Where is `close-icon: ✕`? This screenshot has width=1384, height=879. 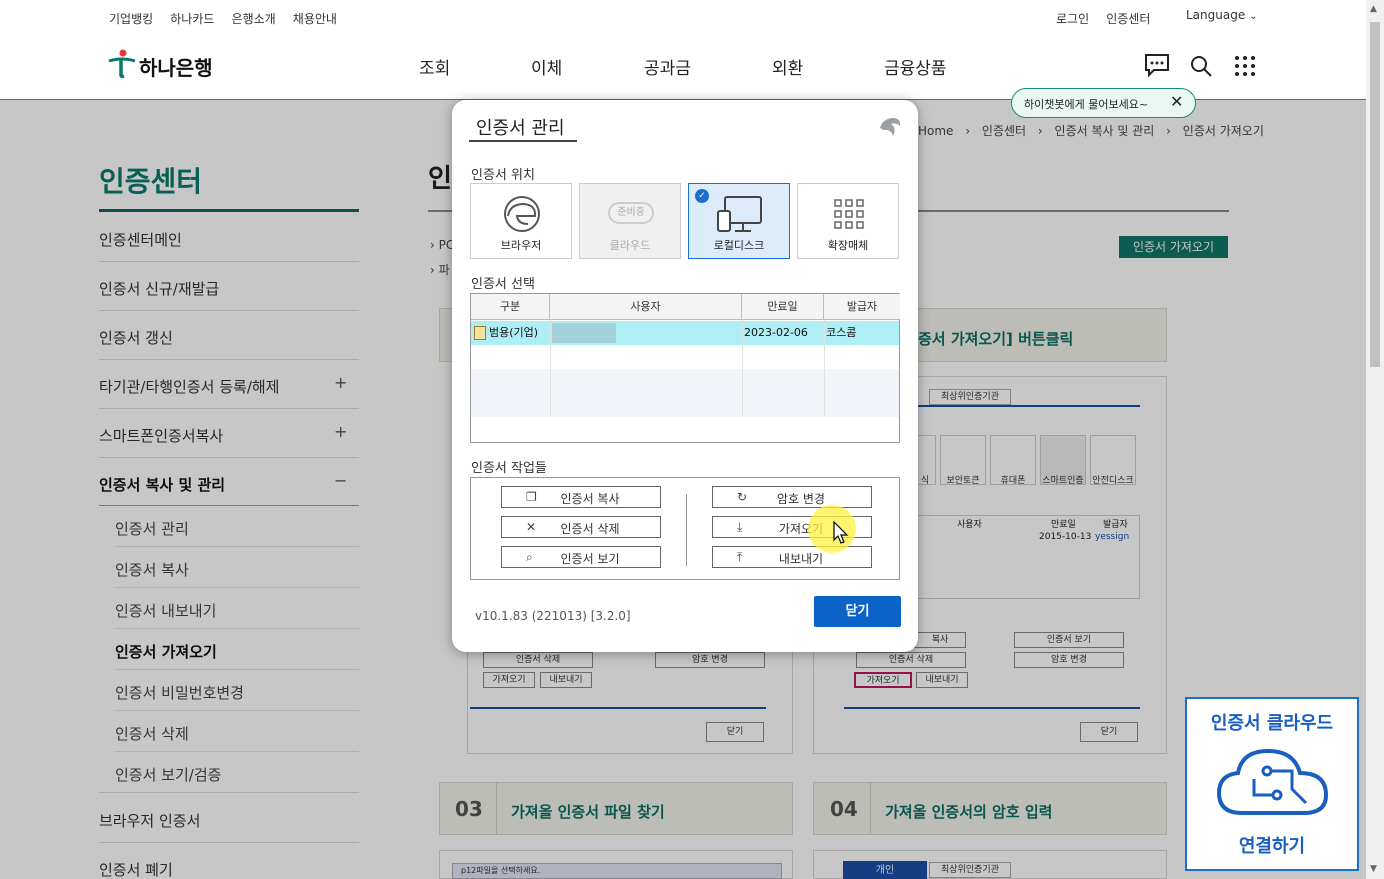
close-icon: ✕ is located at coordinates (1176, 101).